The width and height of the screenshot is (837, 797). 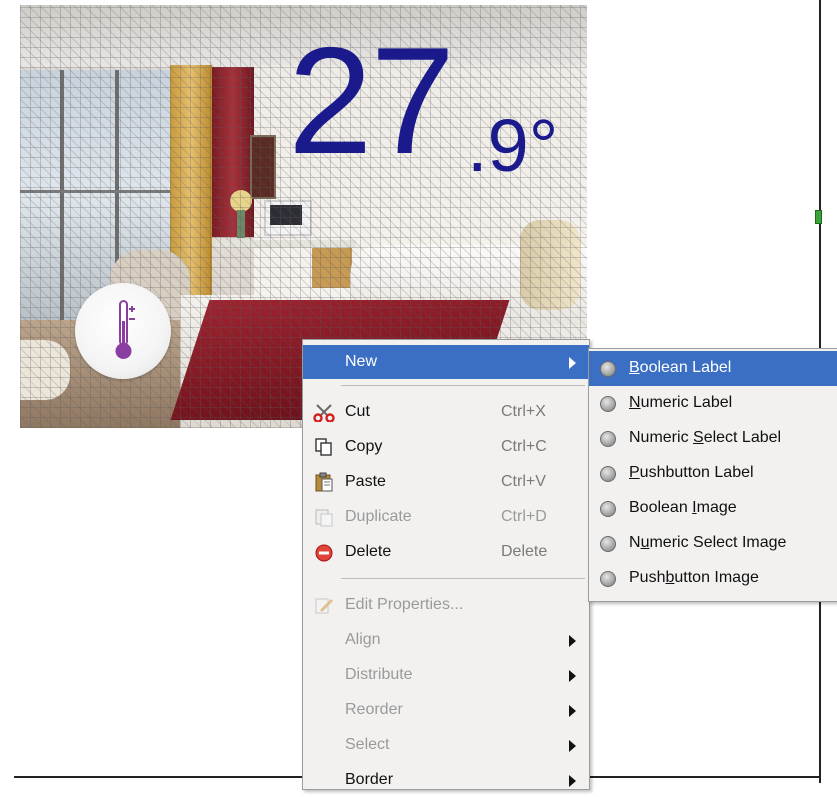 I want to click on menu-item-label: Cut, so click(x=357, y=411).